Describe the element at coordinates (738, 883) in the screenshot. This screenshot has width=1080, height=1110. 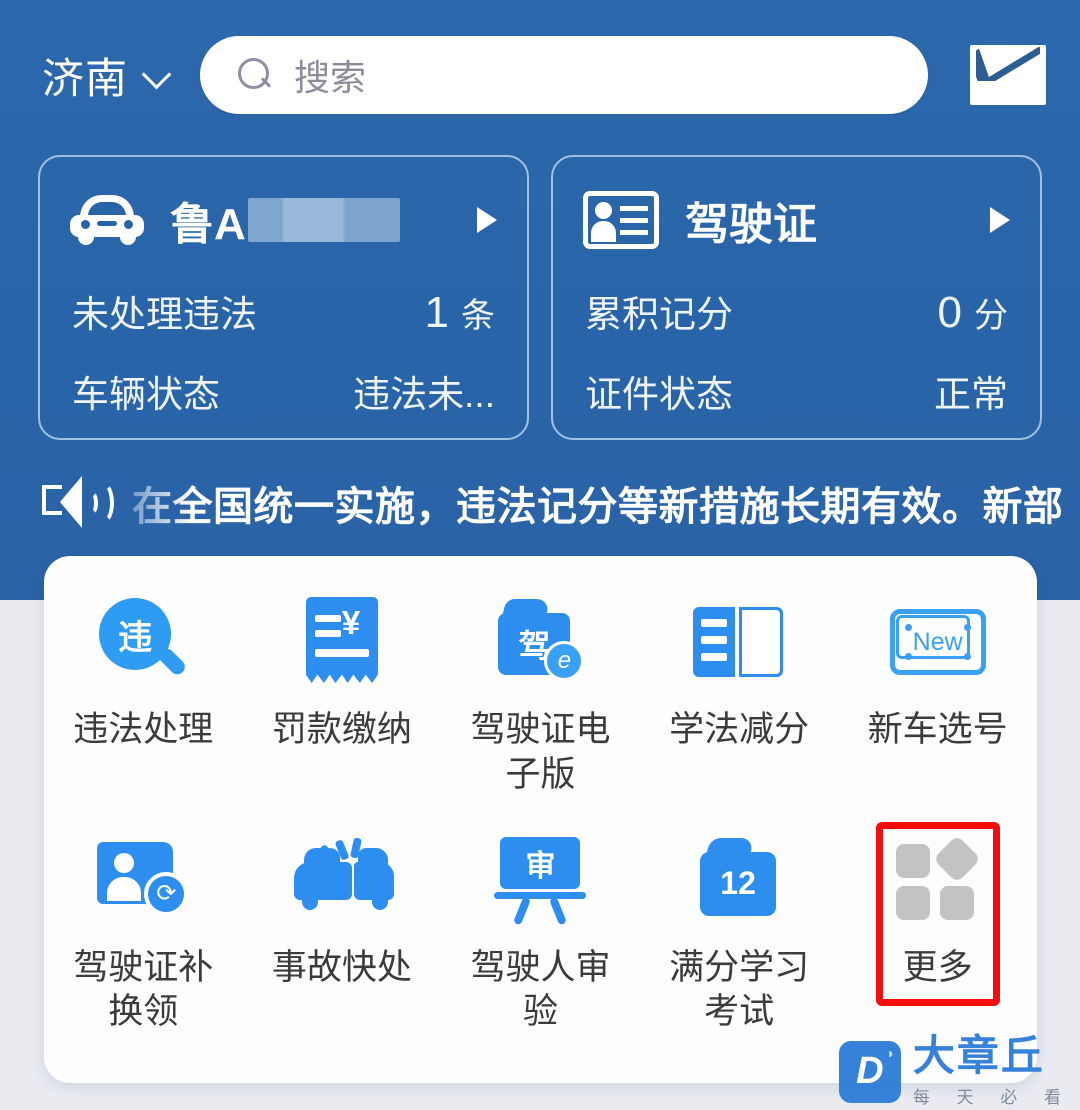
I see `twelve-glyph: 12` at that location.